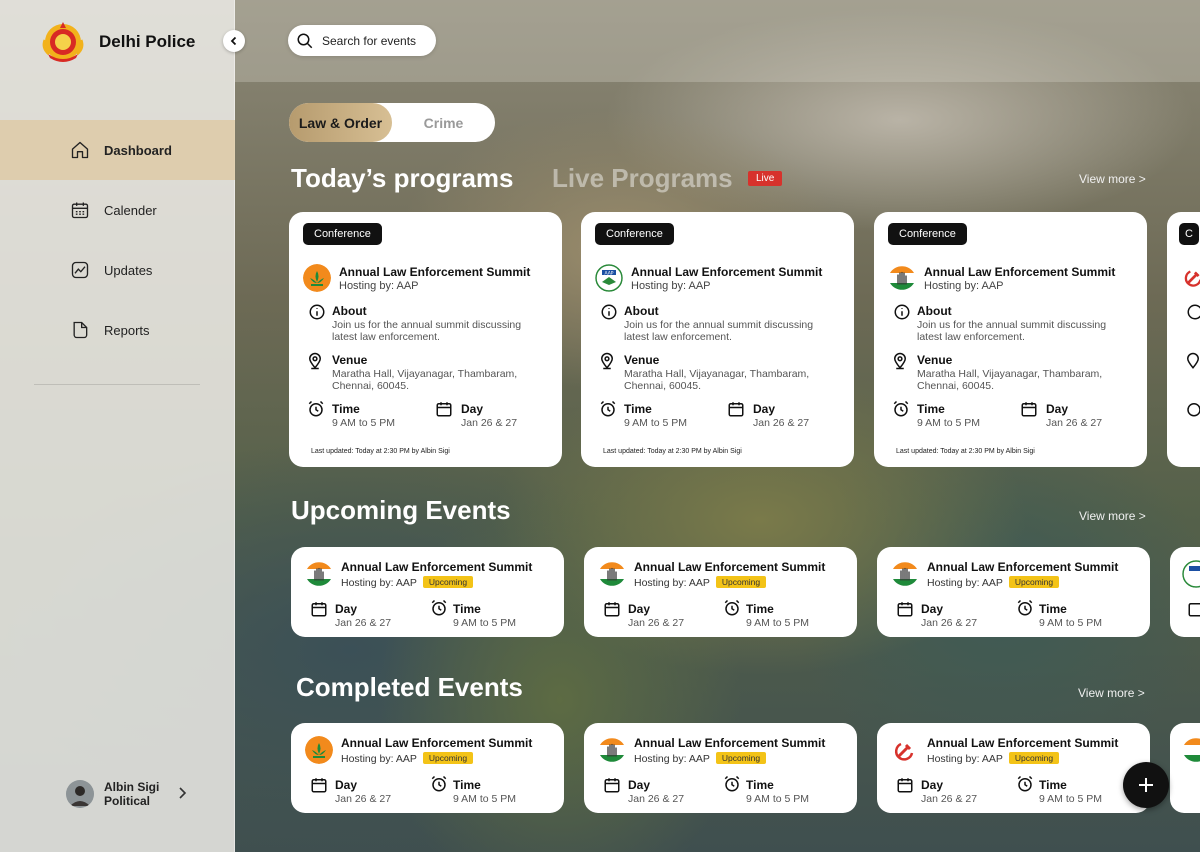 Image resolution: width=1200 pixels, height=852 pixels. I want to click on program-card-partial: C, so click(1183, 339).